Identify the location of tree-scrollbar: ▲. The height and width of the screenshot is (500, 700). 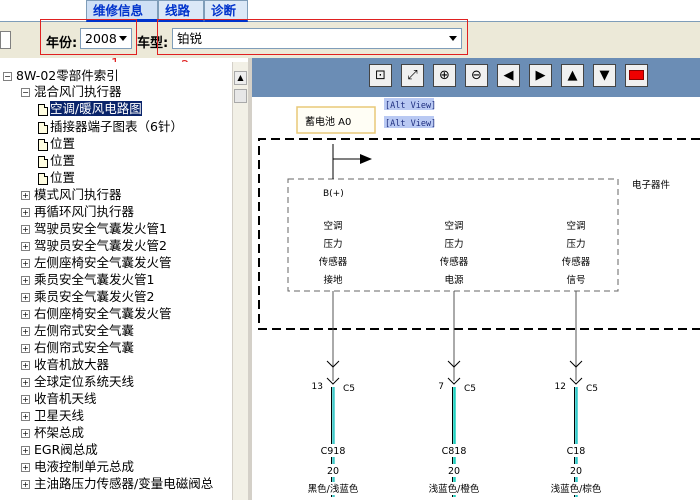
(240, 281).